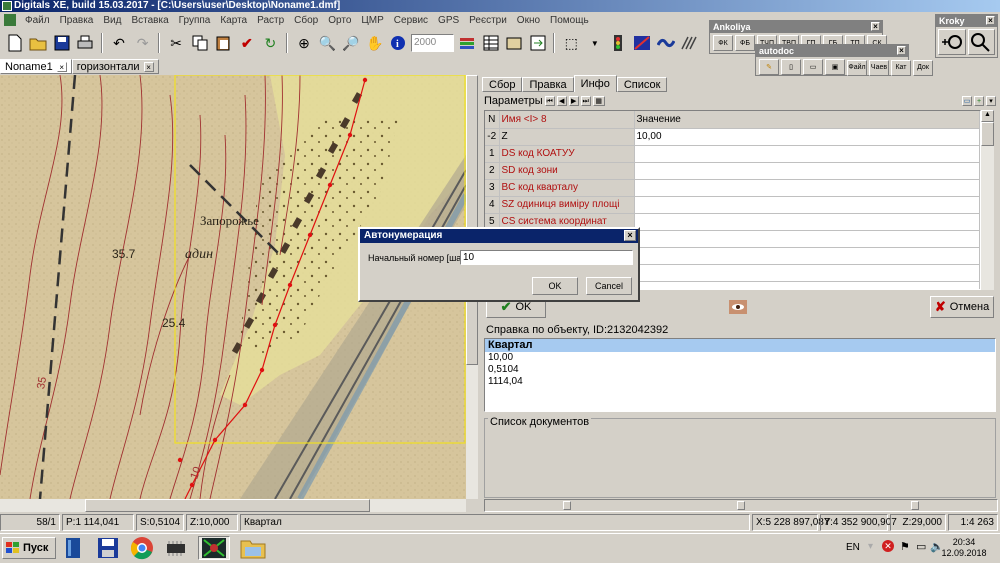 The height and width of the screenshot is (563, 1000). I want to click on menu-registers: Реєстри, so click(488, 20).